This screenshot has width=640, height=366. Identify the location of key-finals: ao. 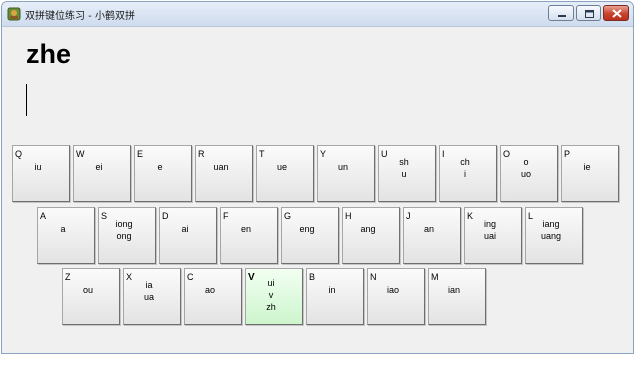
(210, 290).